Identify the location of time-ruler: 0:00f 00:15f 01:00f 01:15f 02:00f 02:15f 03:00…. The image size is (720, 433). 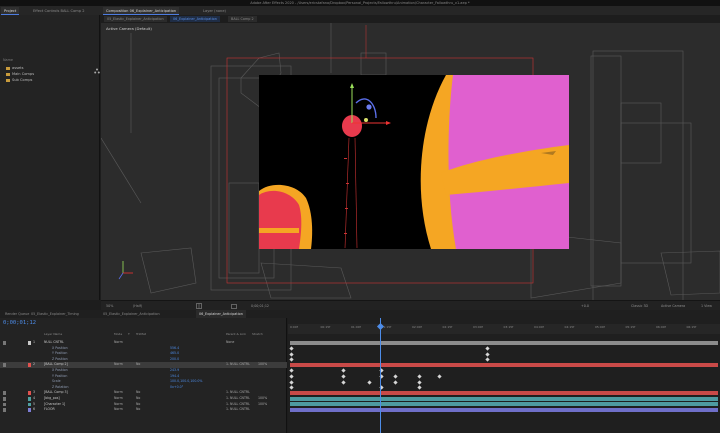
(504, 329).